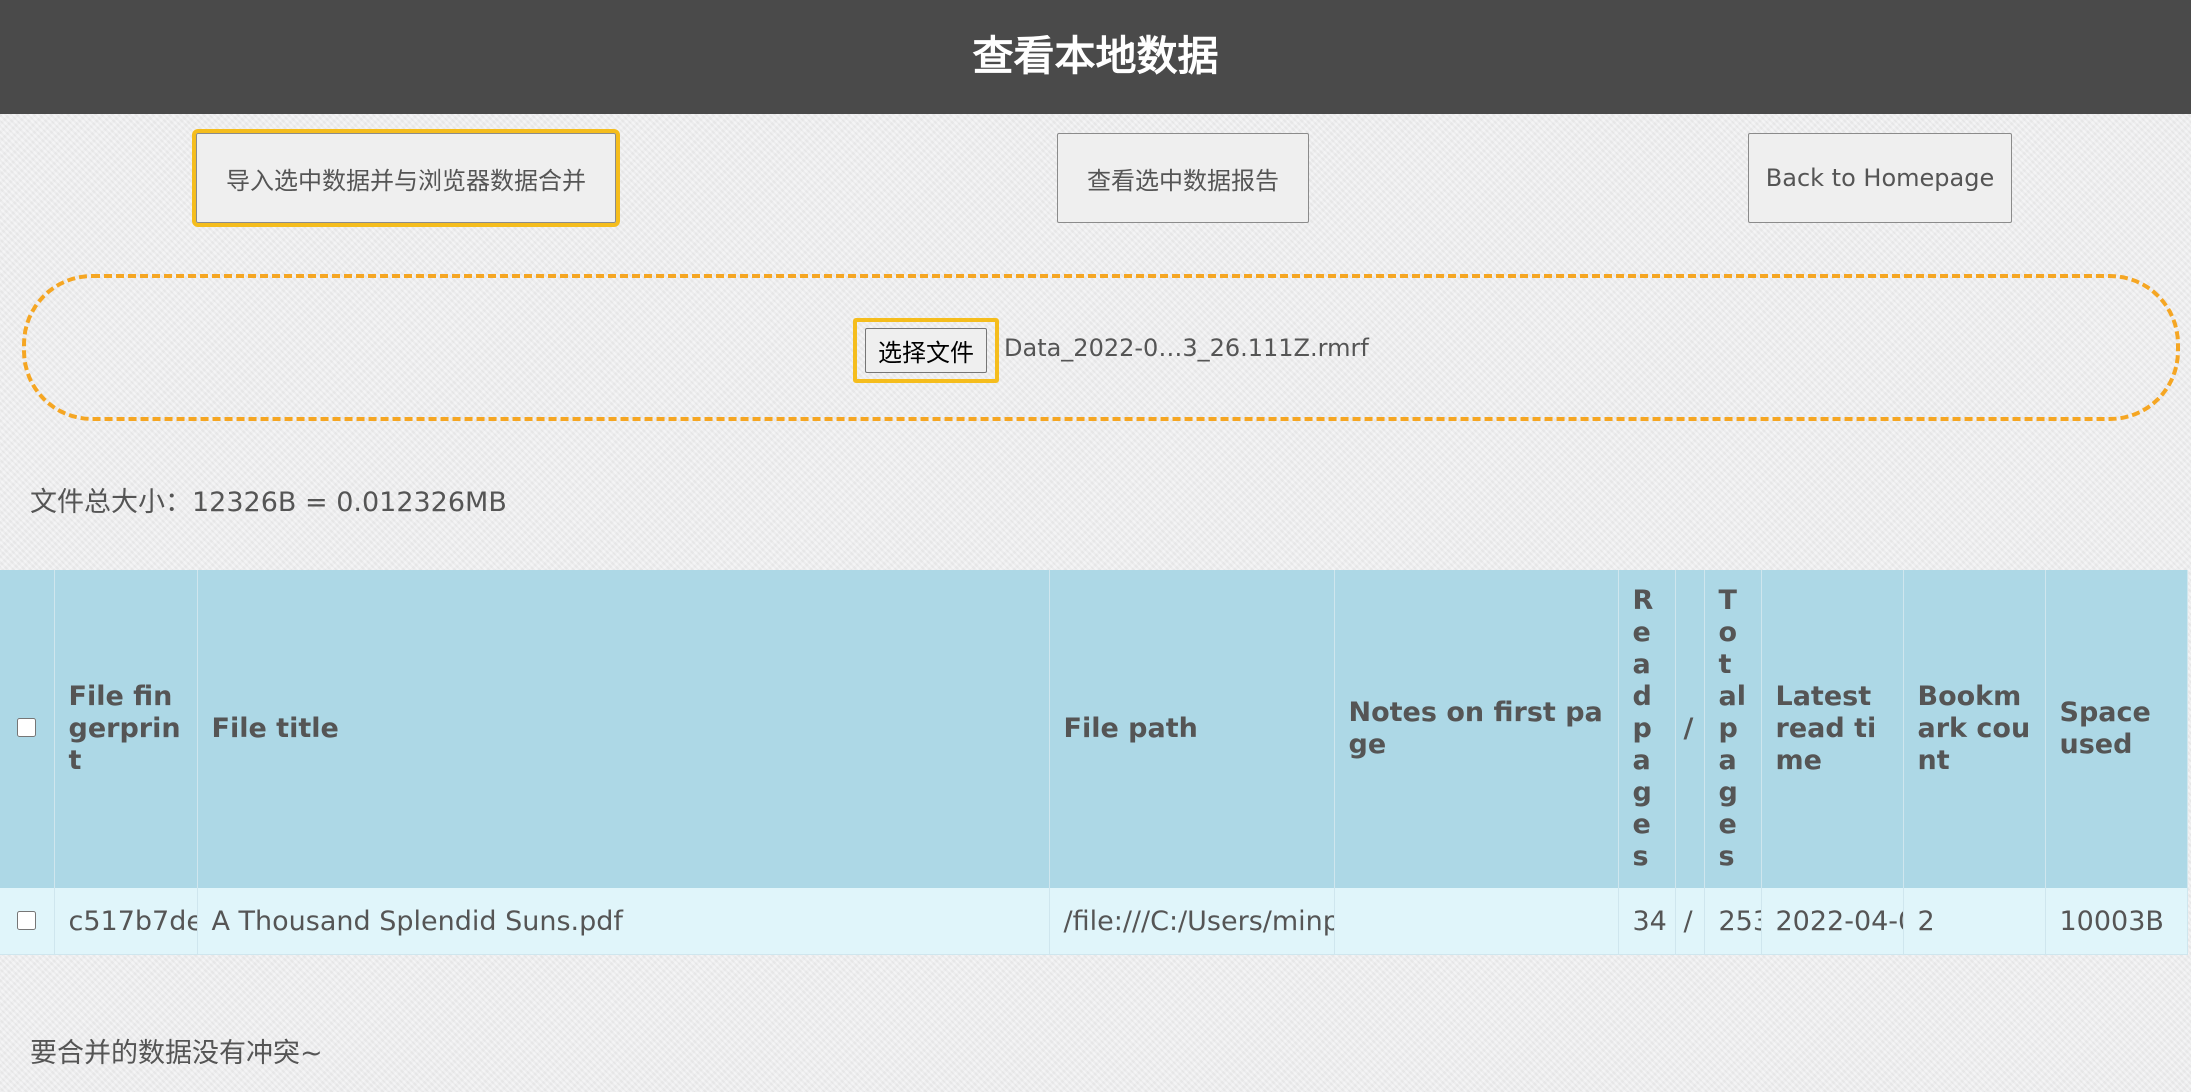 The width and height of the screenshot is (2191, 1092). Describe the element at coordinates (1647, 921) in the screenshot. I see `cell-read-pages: 34` at that location.